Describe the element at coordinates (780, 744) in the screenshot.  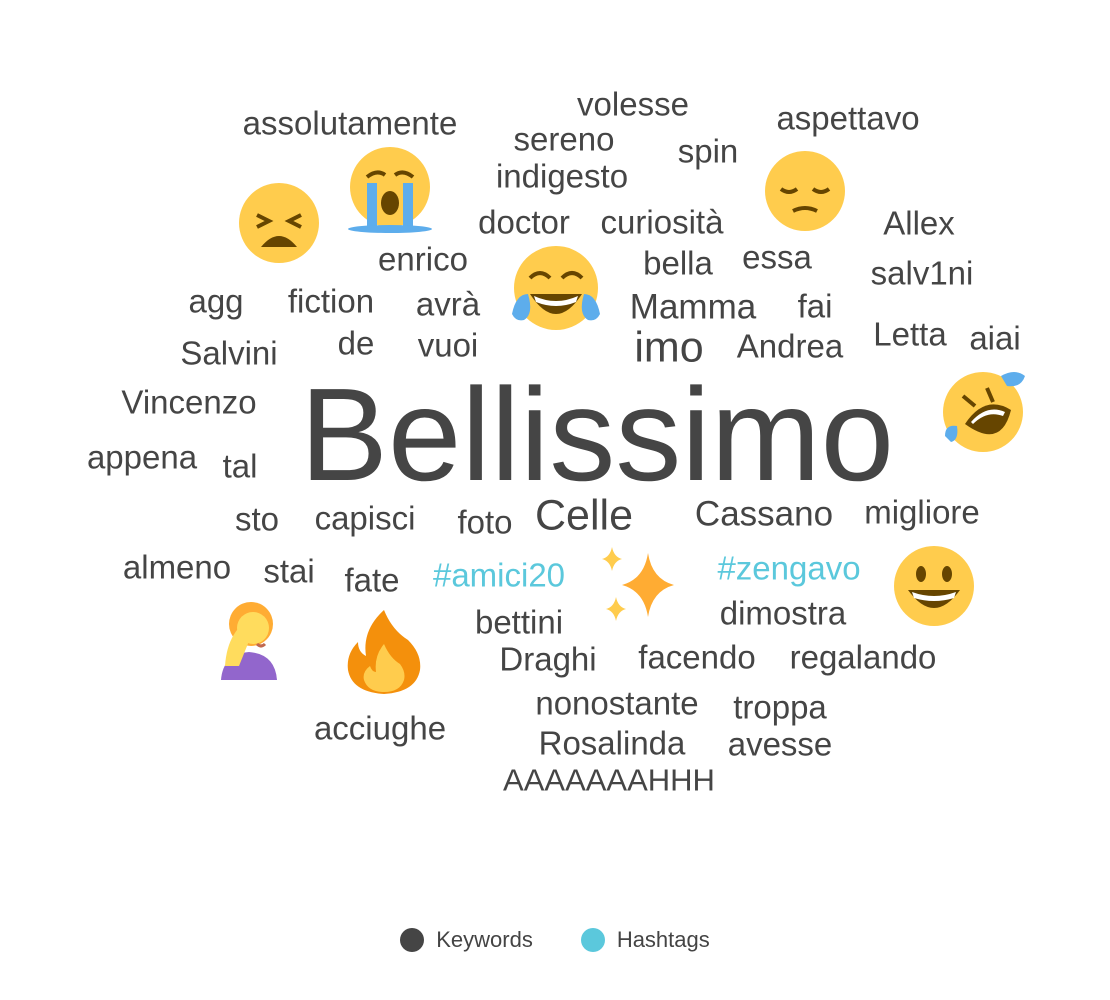
I see `keyword: avesse` at that location.